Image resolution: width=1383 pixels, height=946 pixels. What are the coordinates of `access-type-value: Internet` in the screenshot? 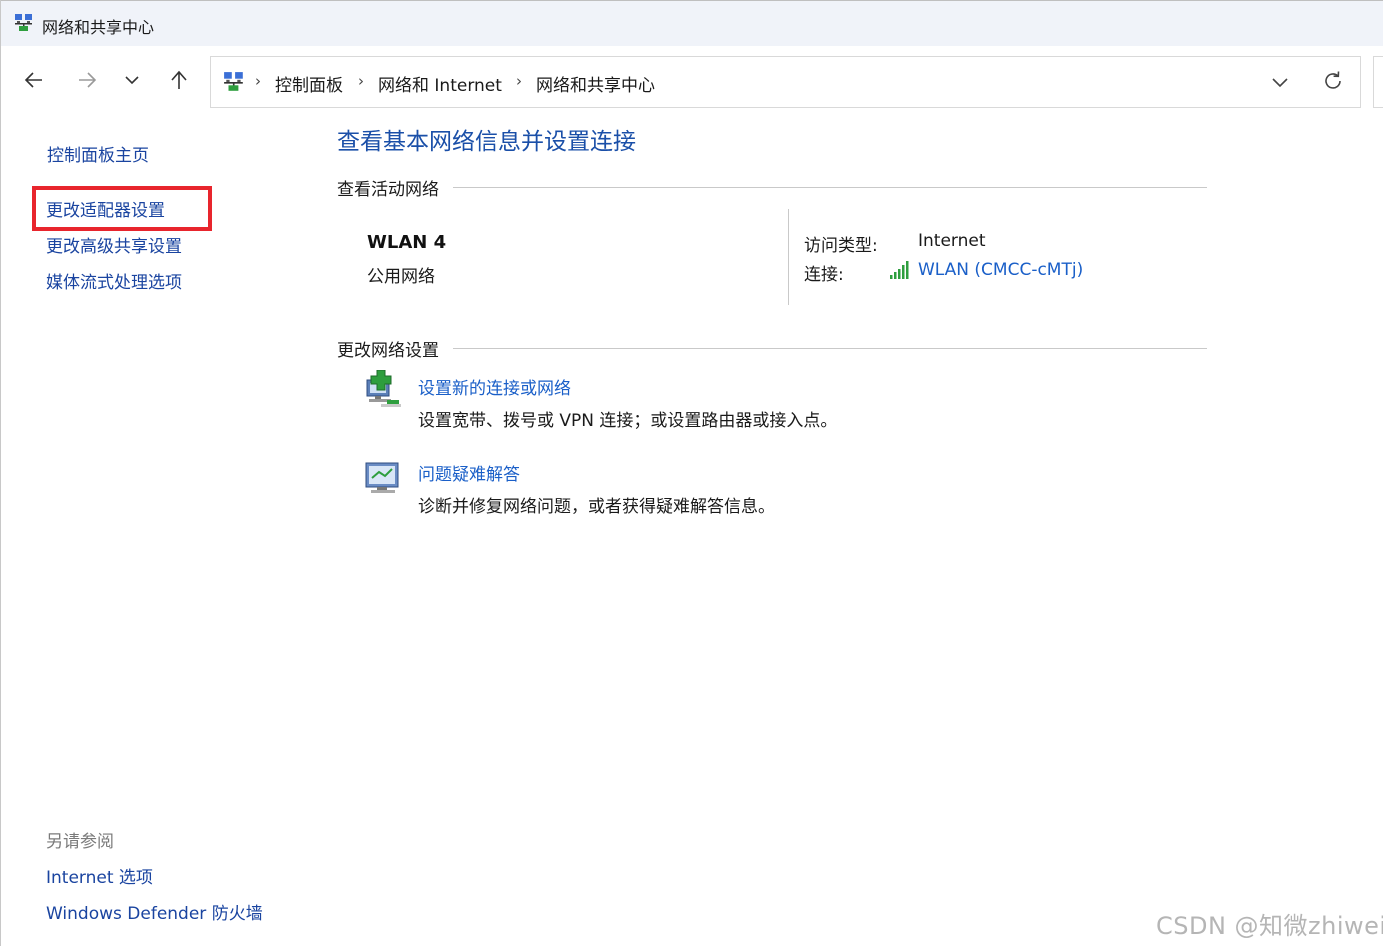 It's located at (952, 241).